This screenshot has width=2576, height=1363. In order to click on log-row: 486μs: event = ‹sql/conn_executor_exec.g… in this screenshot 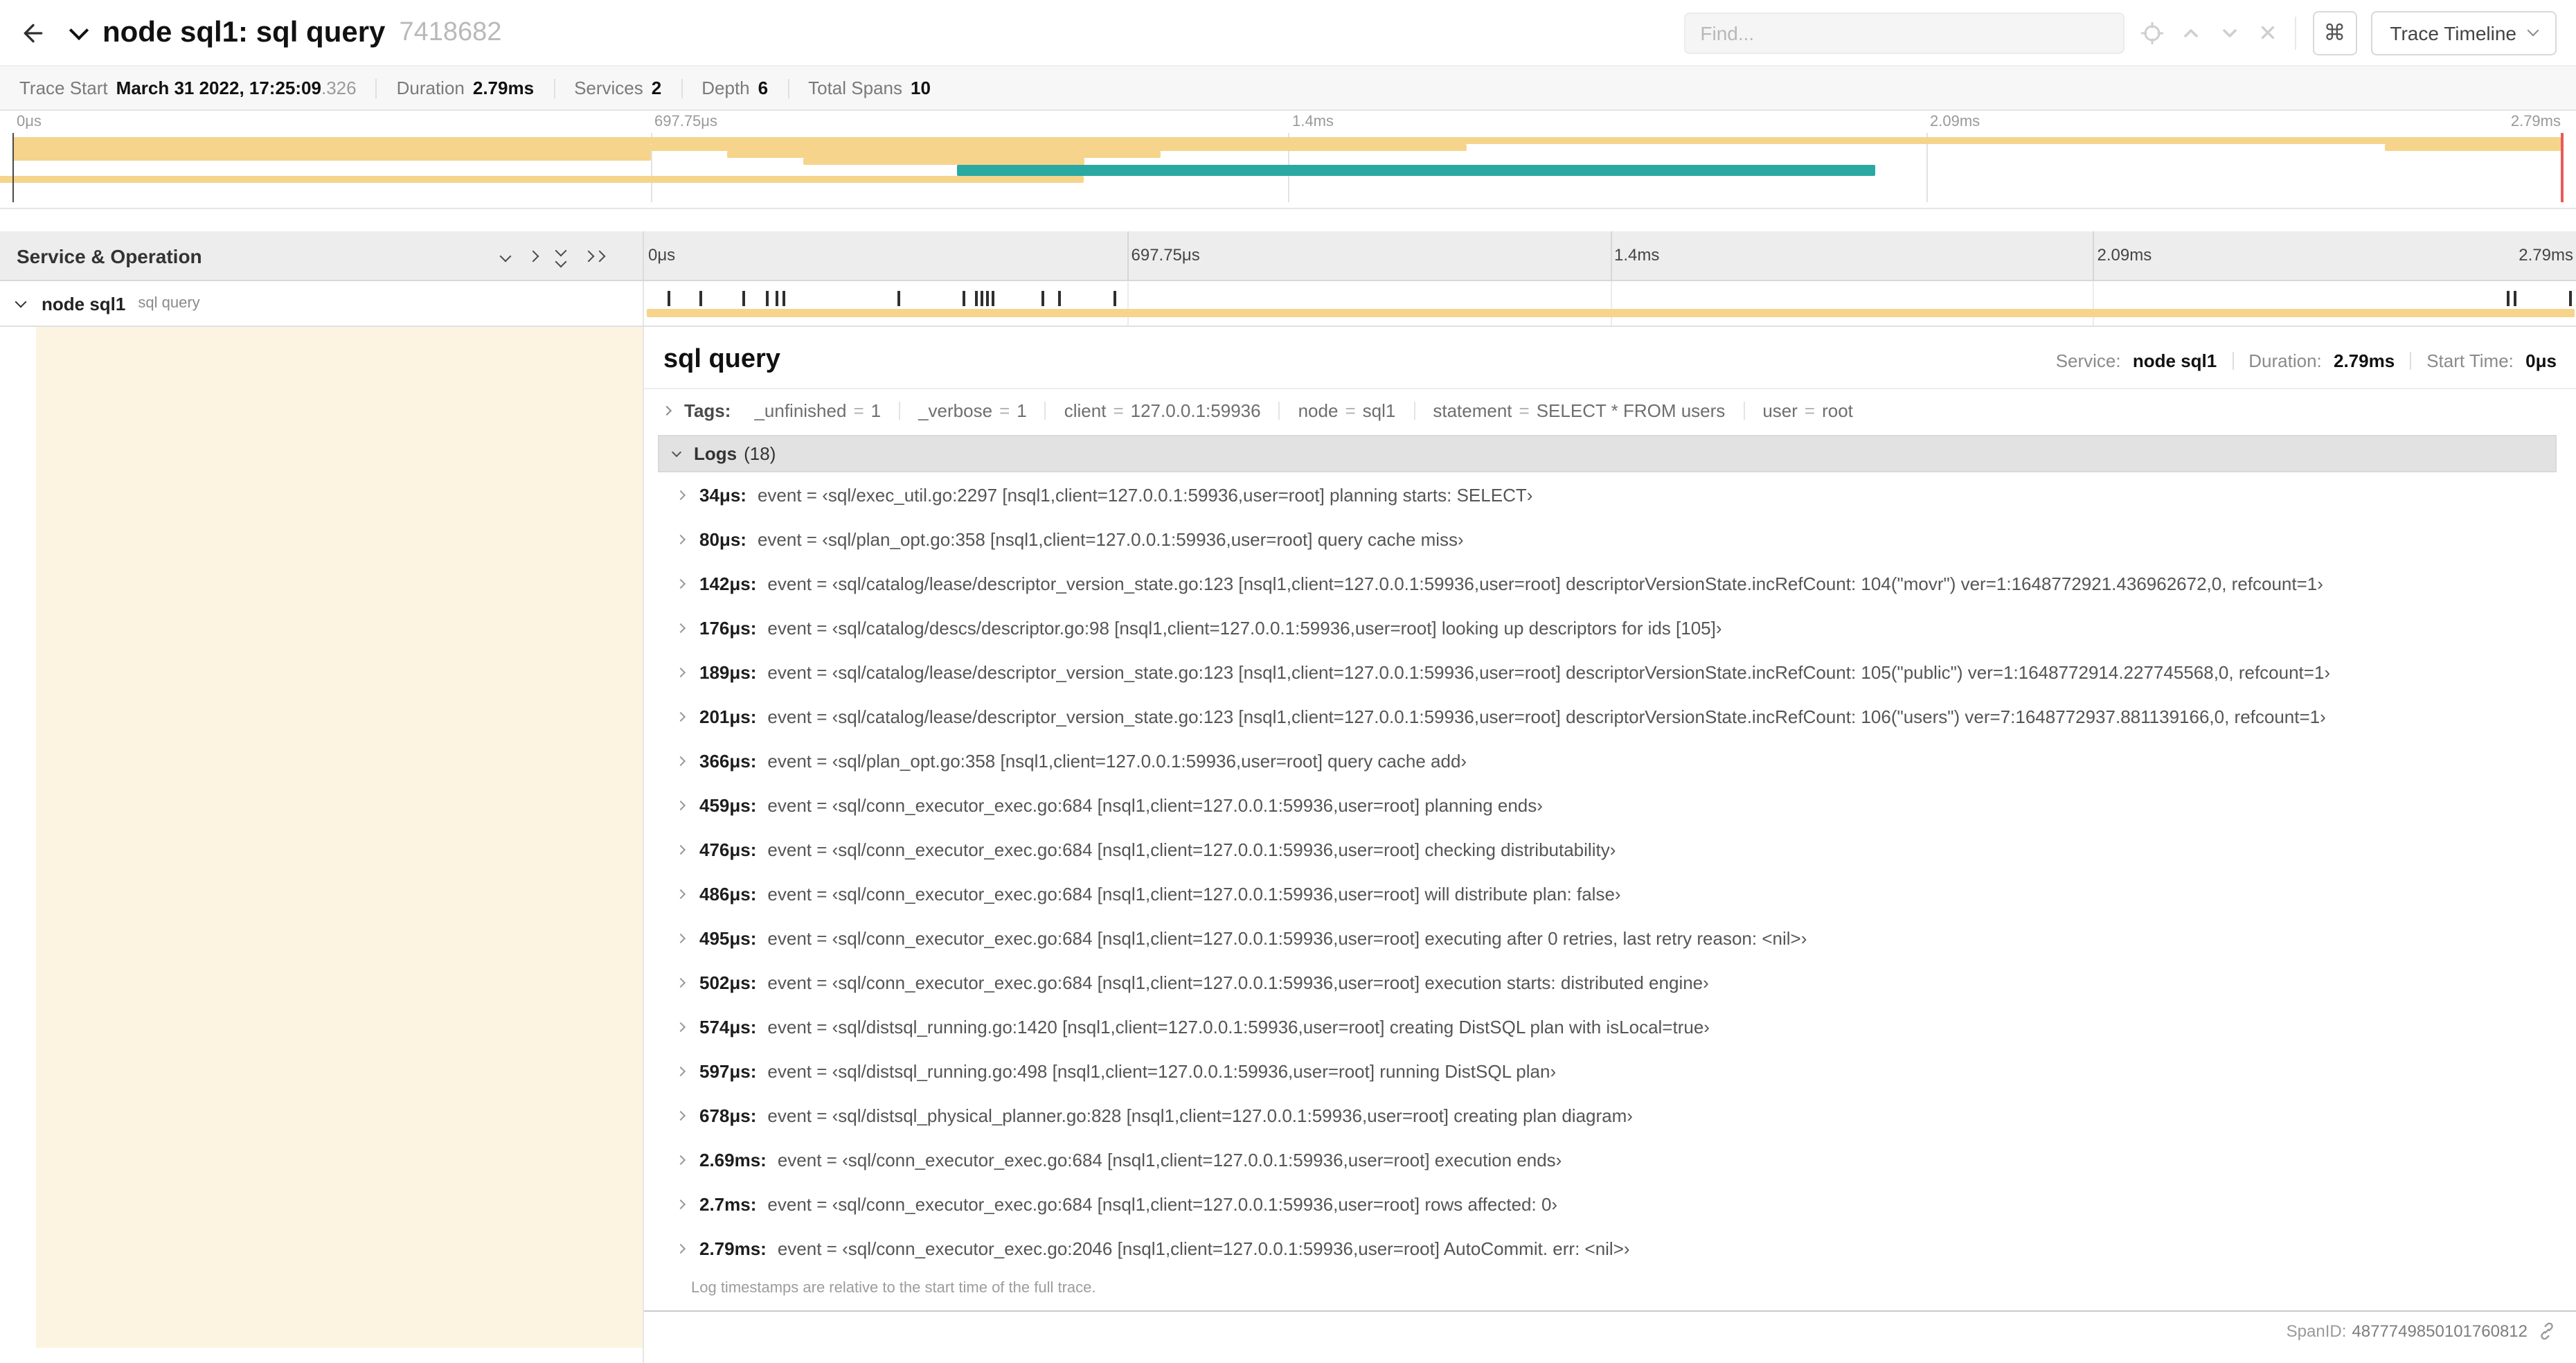, I will do `click(1608, 894)`.